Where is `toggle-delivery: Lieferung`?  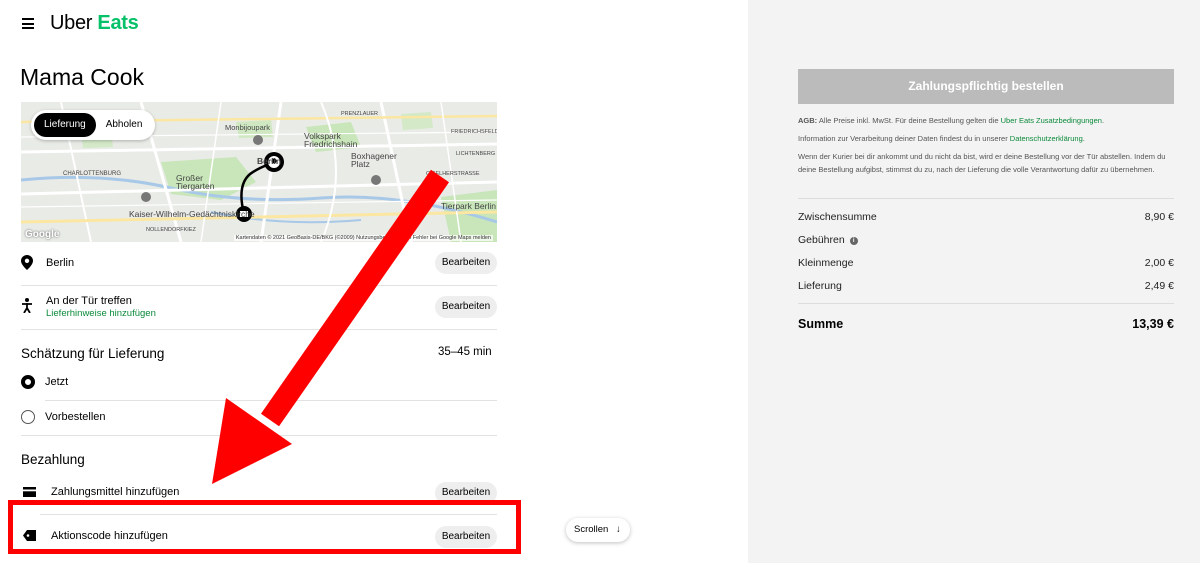
toggle-delivery: Lieferung is located at coordinates (65, 125).